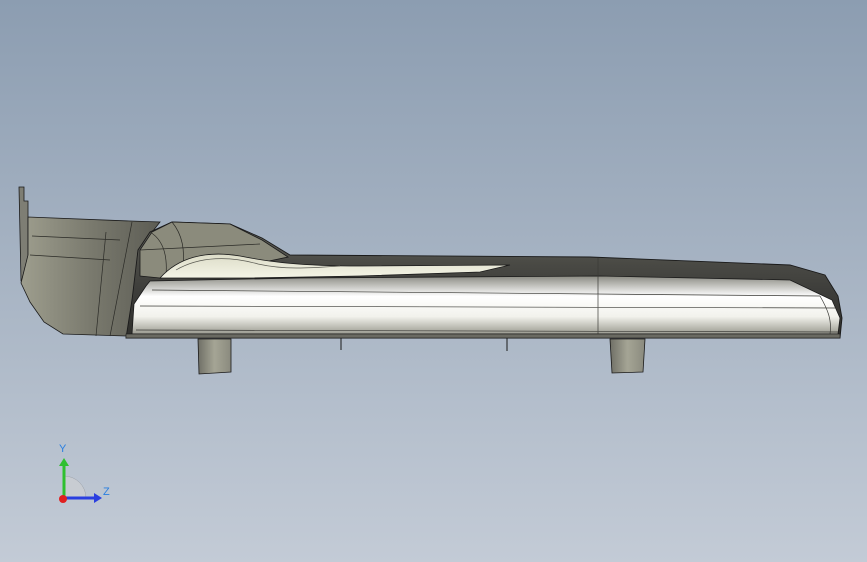  I want to click on z-axis-label: Z, so click(106, 492).